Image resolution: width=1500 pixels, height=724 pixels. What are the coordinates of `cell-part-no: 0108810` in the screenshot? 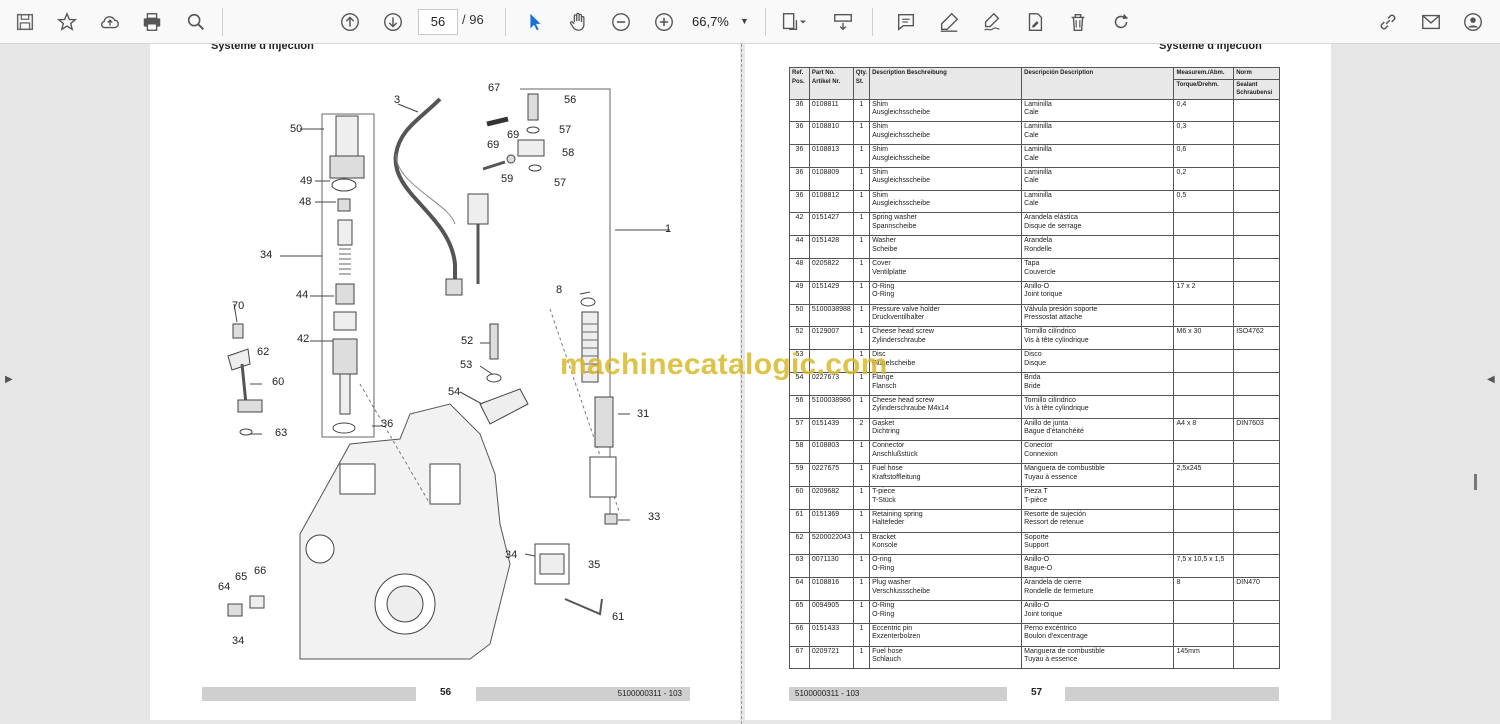 It's located at (831, 133).